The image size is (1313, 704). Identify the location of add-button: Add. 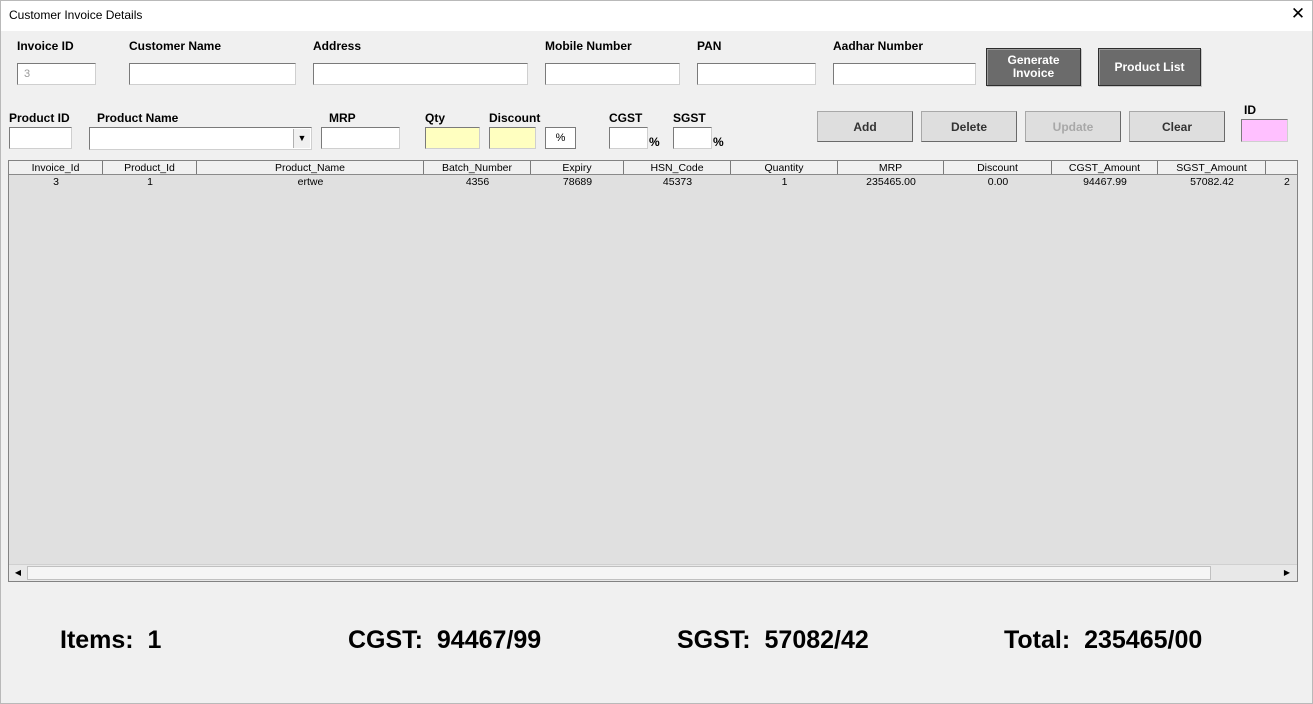
(865, 126).